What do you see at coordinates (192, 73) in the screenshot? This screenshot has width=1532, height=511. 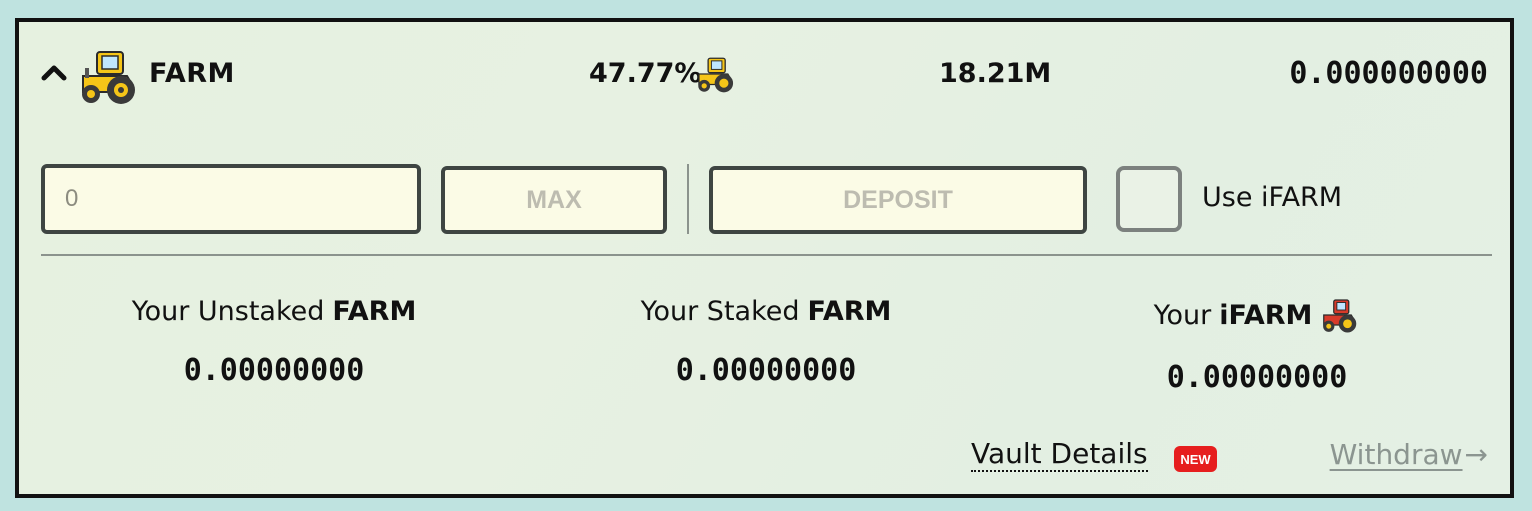 I see `vault-name: FARM` at bounding box center [192, 73].